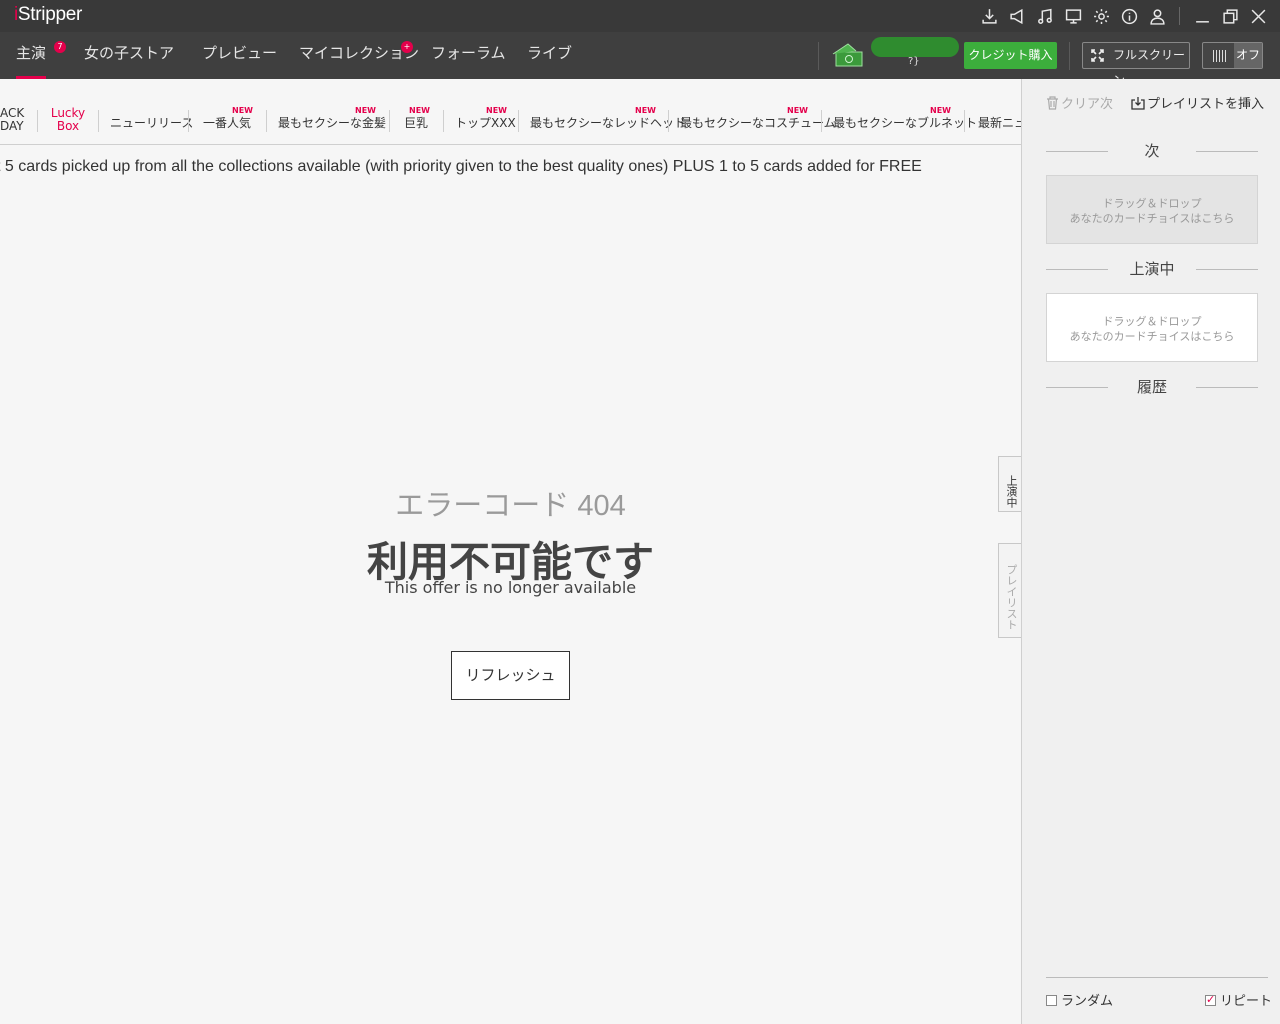  Describe the element at coordinates (1152, 150) in the screenshot. I see `section-next: 次` at that location.